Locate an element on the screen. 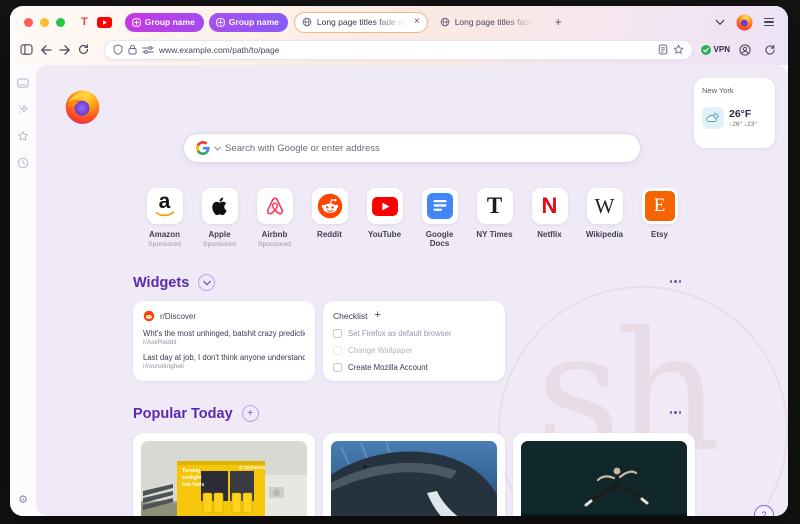 The width and height of the screenshot is (800, 524). search-bar is located at coordinates (412, 148).